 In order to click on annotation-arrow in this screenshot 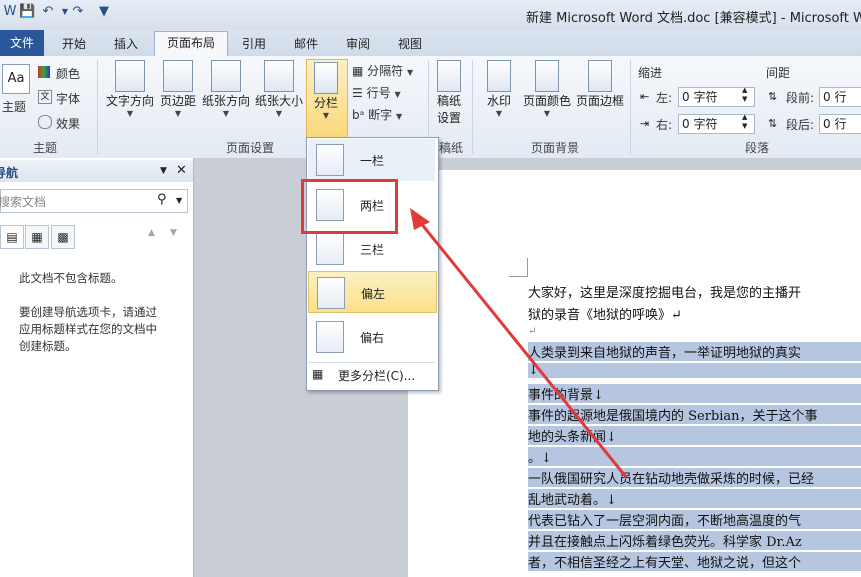, I will do `click(519, 343)`.